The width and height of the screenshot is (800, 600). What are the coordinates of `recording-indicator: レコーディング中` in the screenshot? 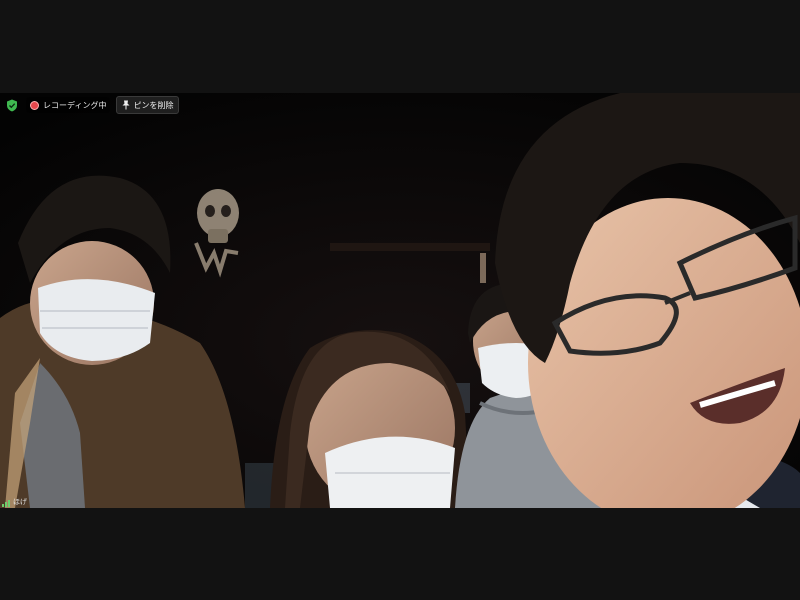 It's located at (68, 105).